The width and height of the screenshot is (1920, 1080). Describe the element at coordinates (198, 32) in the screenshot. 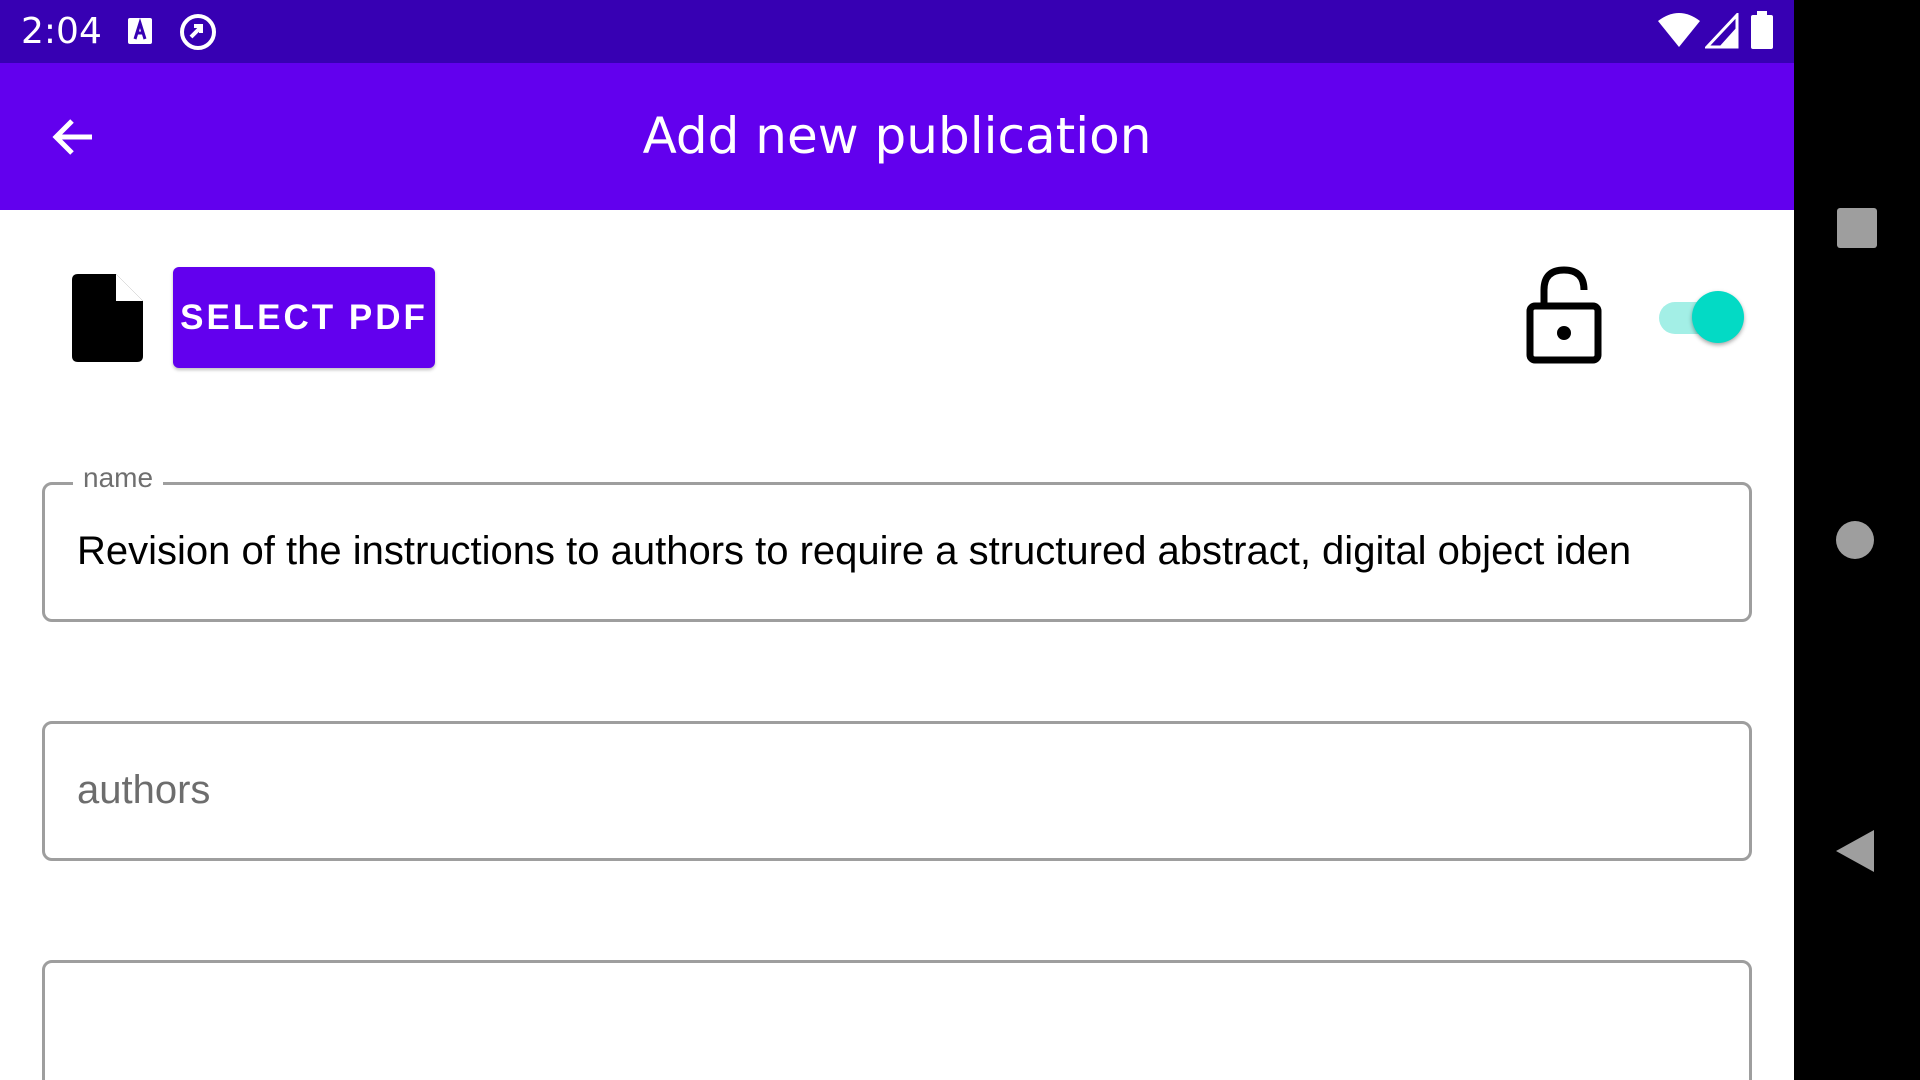

I see `sync-icon` at that location.